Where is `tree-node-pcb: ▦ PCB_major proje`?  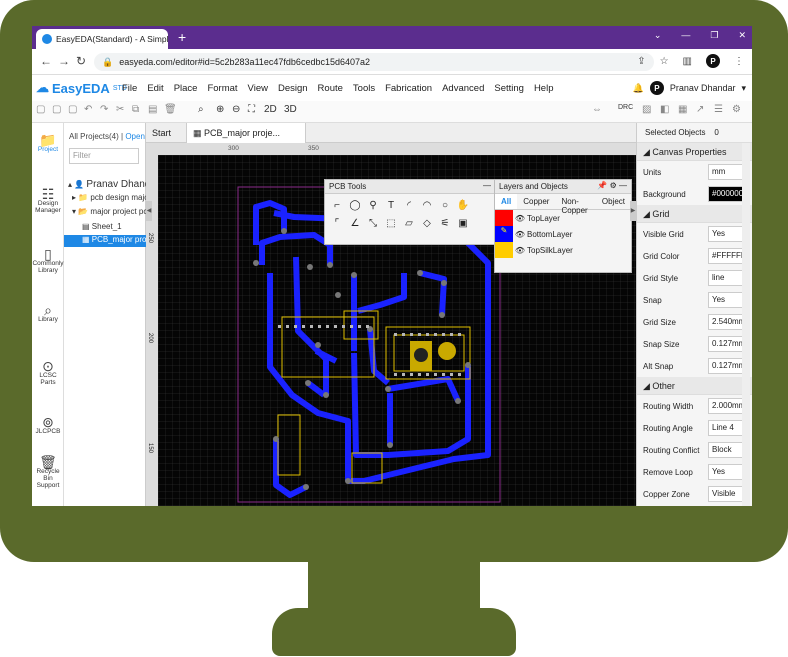
tree-node-pcb: ▦ PCB_major proje is located at coordinates (105, 241).